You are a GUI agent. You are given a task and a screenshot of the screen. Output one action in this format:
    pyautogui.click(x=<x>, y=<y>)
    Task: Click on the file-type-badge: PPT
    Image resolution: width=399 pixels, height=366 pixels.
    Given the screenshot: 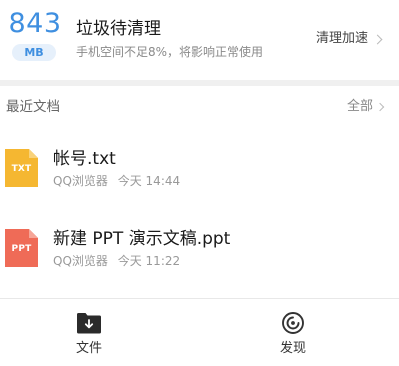 What is the action you would take?
    pyautogui.click(x=21, y=249)
    